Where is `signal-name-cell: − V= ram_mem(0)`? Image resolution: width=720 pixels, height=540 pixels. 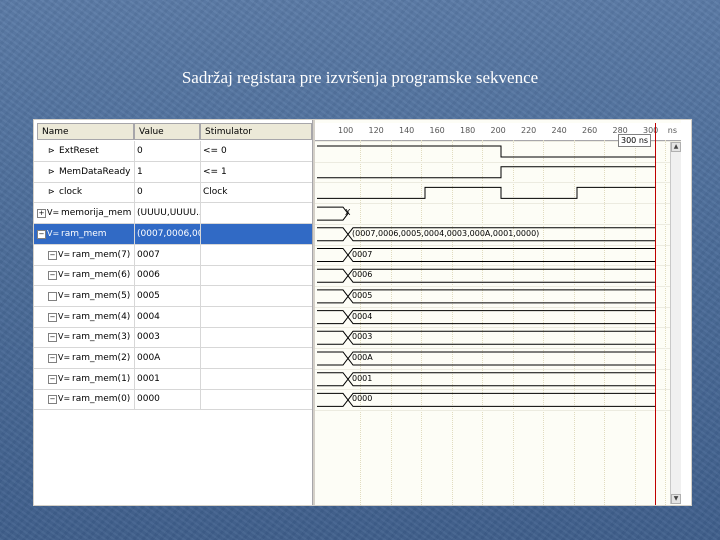 signal-name-cell: − V= ram_mem(0) is located at coordinates (82, 399).